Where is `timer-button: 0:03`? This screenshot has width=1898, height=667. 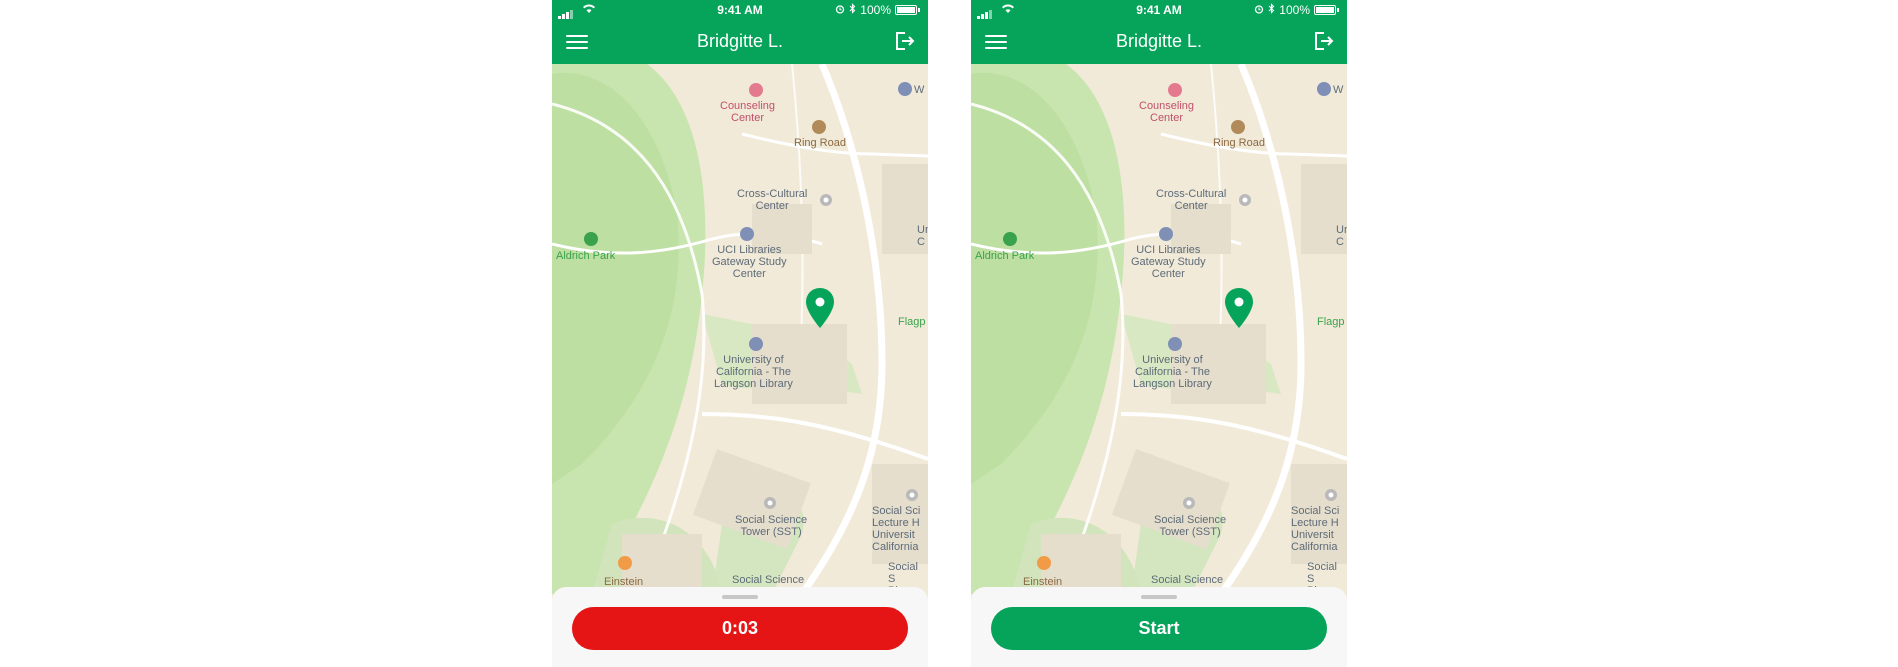
timer-button: 0:03 is located at coordinates (740, 628).